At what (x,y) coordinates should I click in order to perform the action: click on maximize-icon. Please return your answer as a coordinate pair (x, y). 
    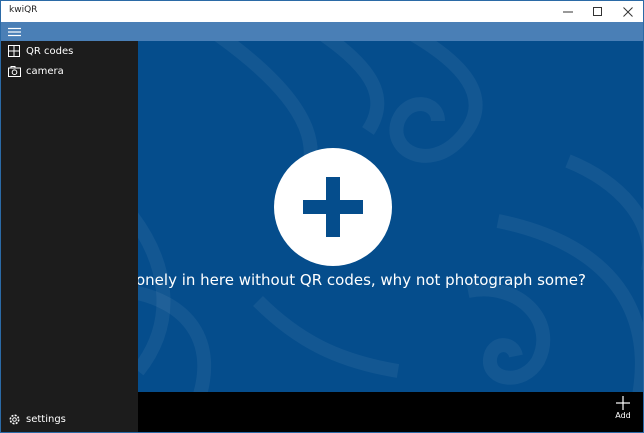
    Looking at the image, I should click on (597, 11).